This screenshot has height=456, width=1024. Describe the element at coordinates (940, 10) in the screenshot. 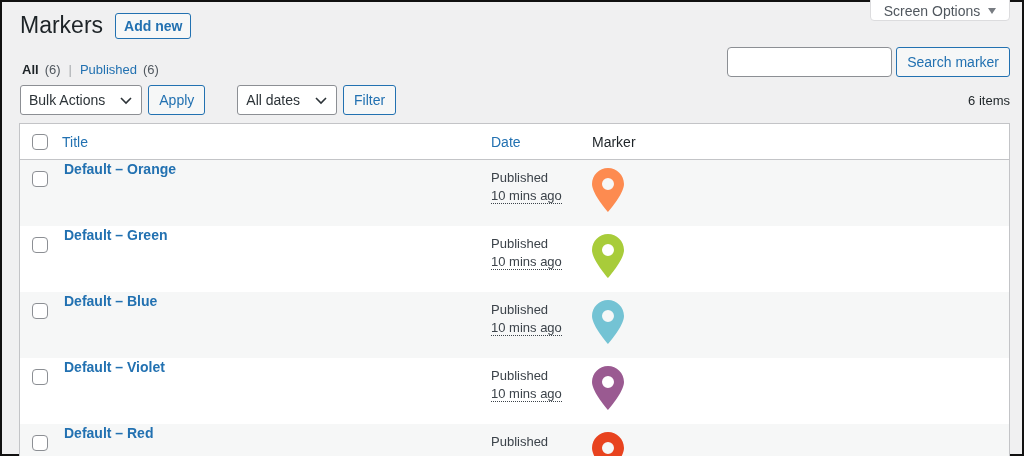

I see `screen-options-tab: Screen Options` at that location.